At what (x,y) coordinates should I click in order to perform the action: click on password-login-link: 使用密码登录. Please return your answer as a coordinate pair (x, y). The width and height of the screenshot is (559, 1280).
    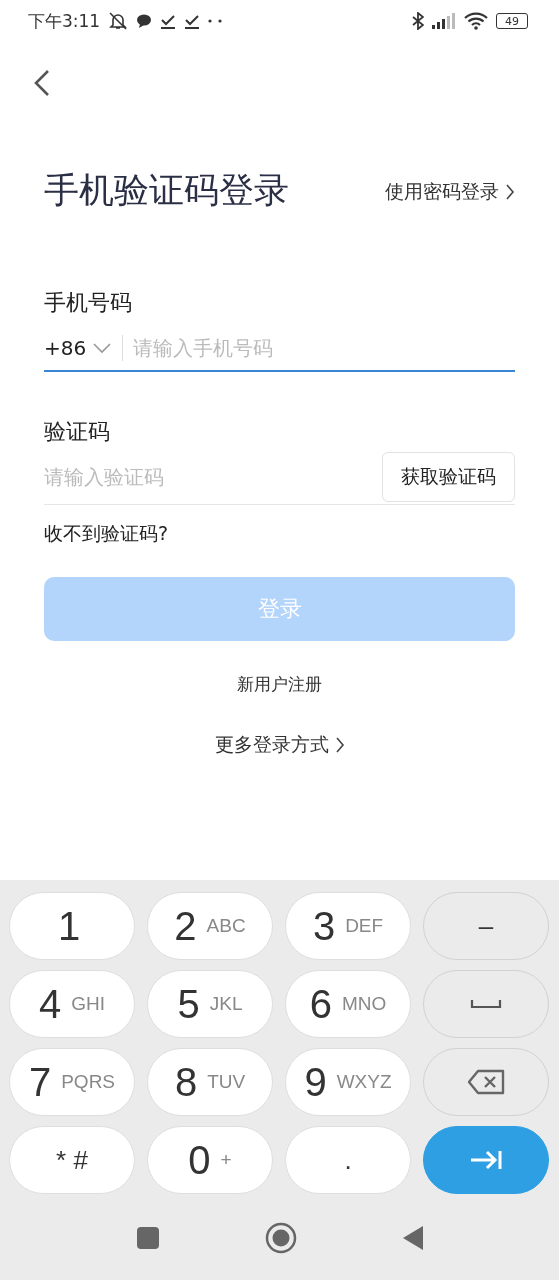
    Looking at the image, I should click on (450, 192).